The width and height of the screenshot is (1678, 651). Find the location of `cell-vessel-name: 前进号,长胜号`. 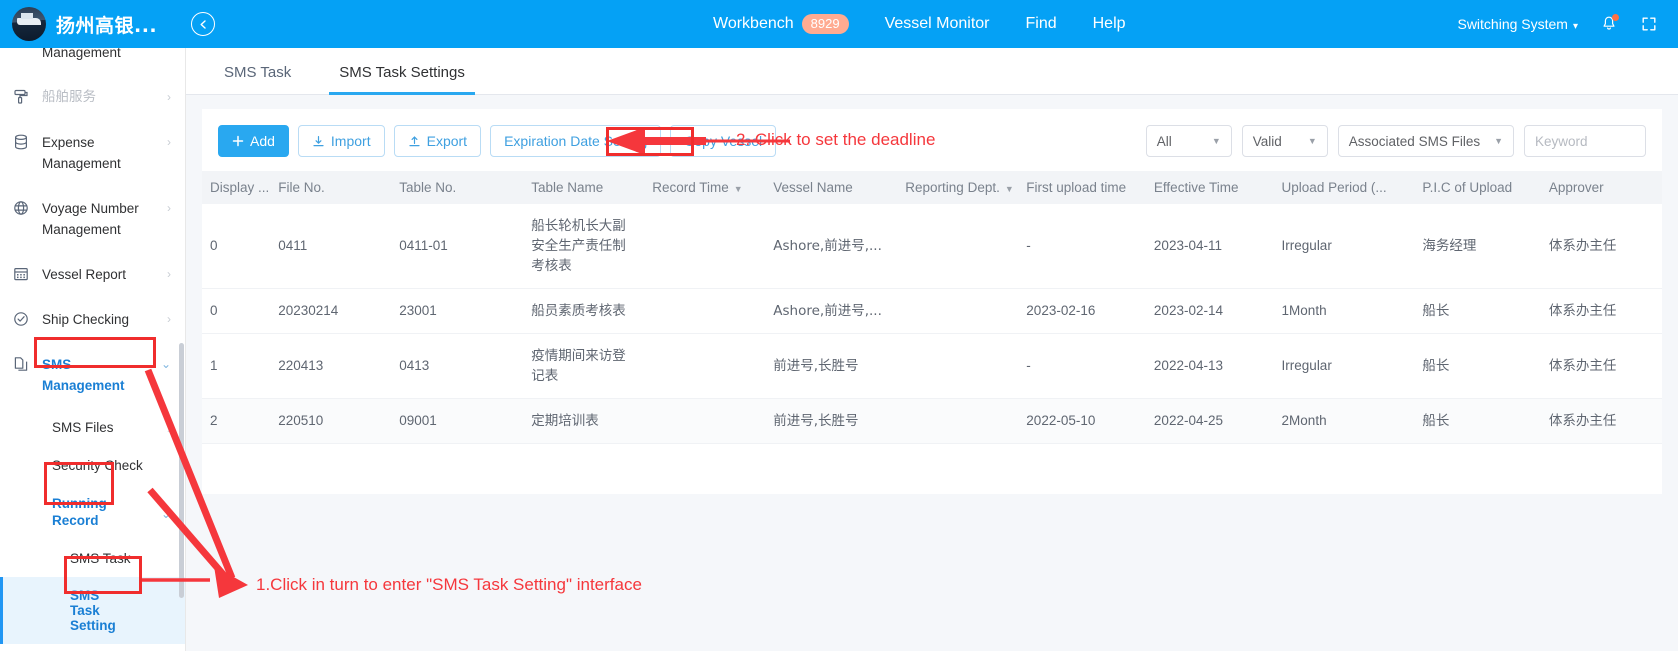

cell-vessel-name: 前进号,长胜号 is located at coordinates (831, 366).